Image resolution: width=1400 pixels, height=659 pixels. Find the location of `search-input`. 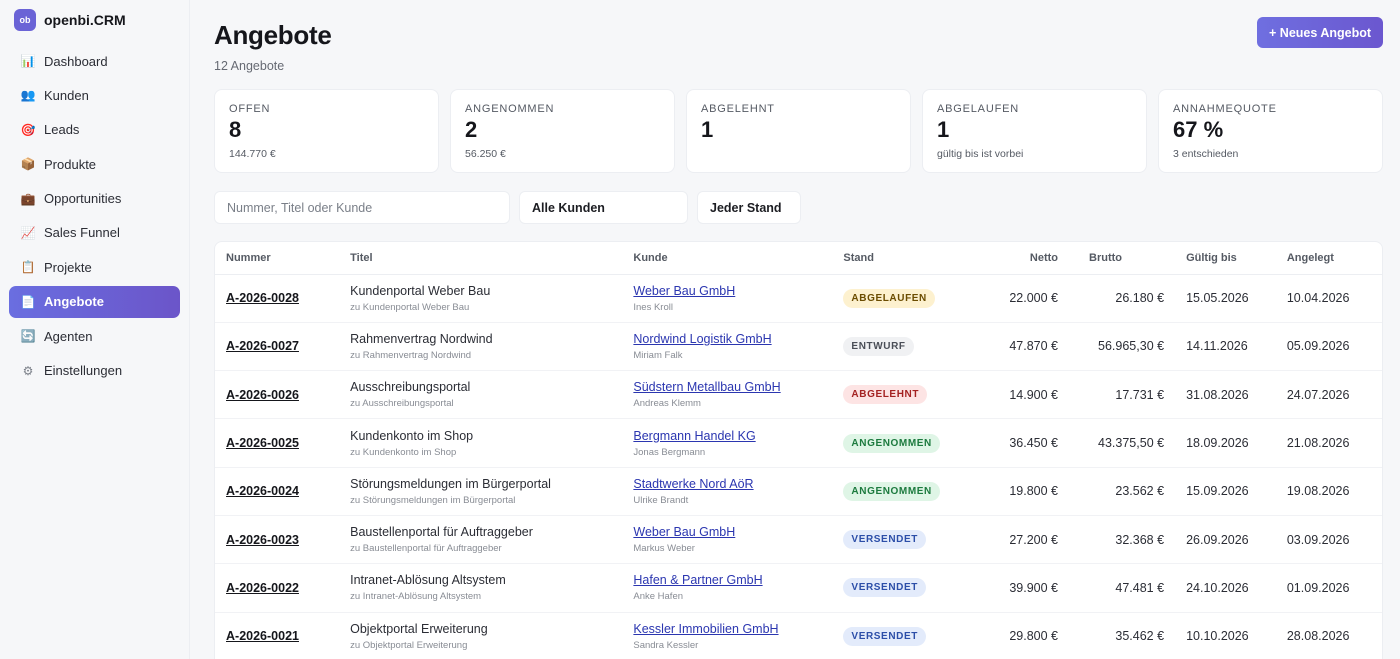

search-input is located at coordinates (362, 207).